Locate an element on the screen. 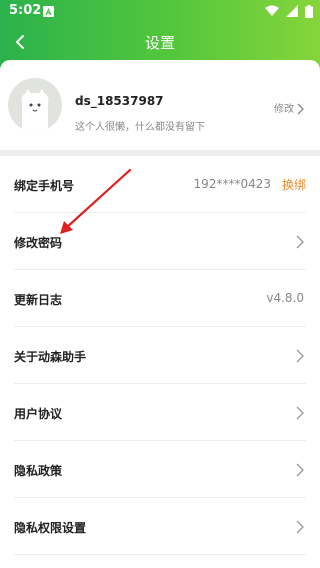  password-label: 修改密码 is located at coordinates (38, 243).